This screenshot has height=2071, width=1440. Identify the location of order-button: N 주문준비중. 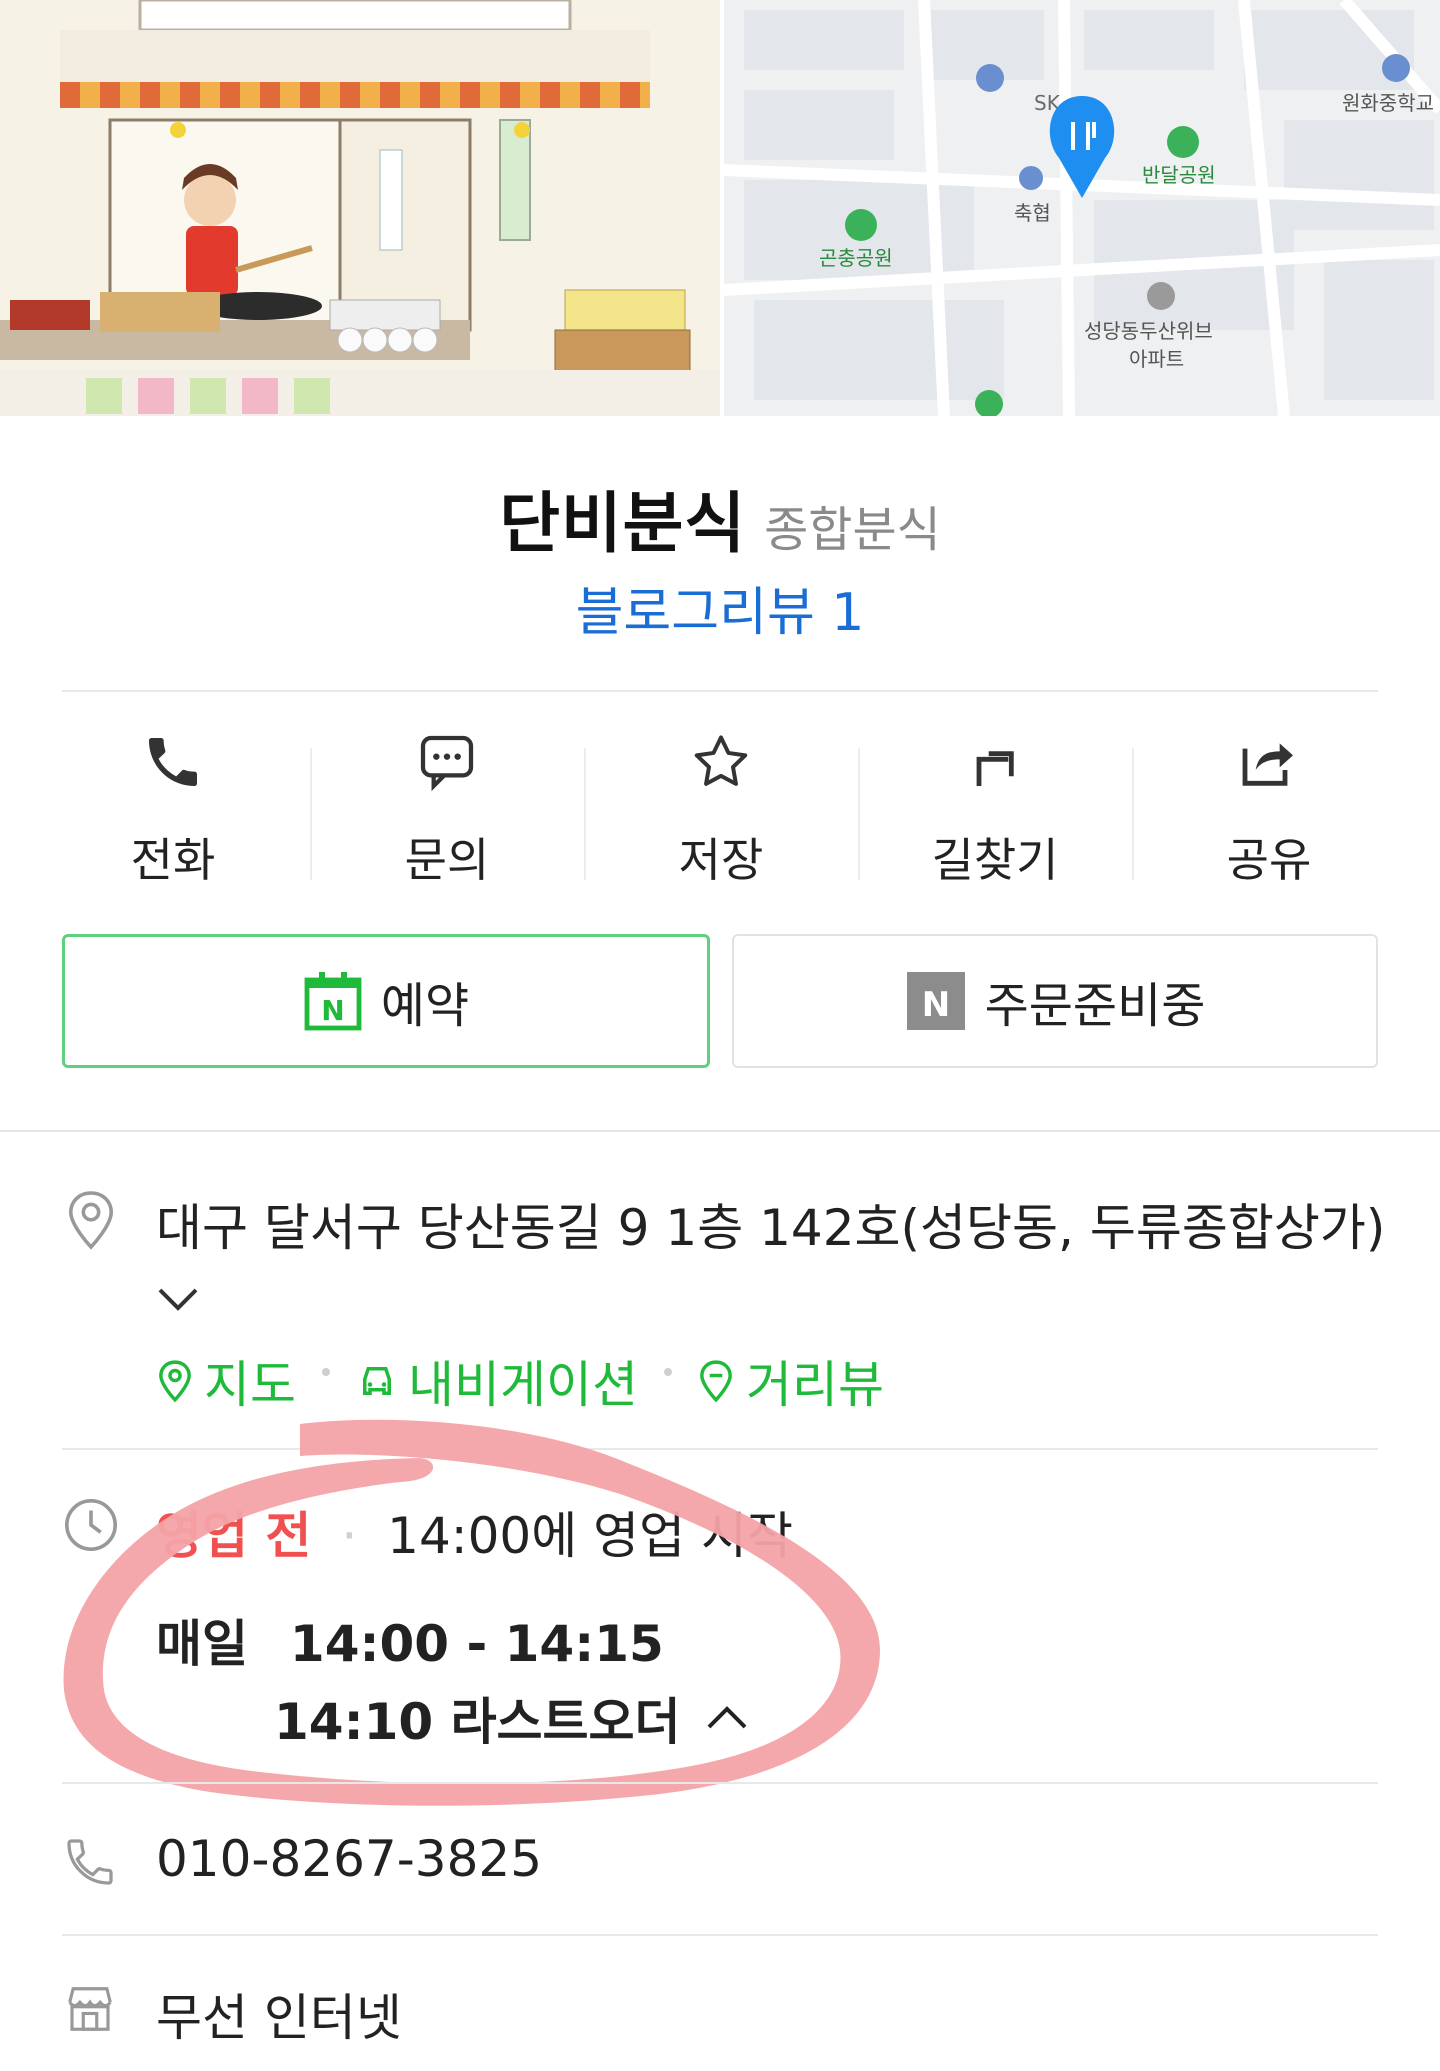
(1055, 1001).